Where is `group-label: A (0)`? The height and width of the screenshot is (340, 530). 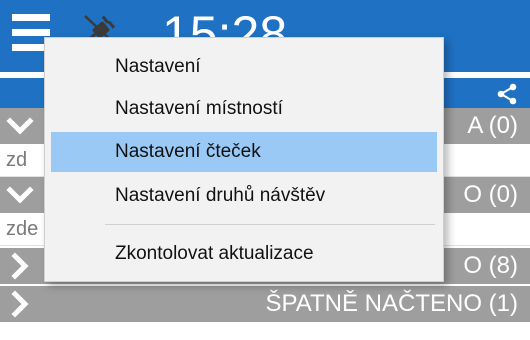
group-label: A (0) is located at coordinates (492, 125).